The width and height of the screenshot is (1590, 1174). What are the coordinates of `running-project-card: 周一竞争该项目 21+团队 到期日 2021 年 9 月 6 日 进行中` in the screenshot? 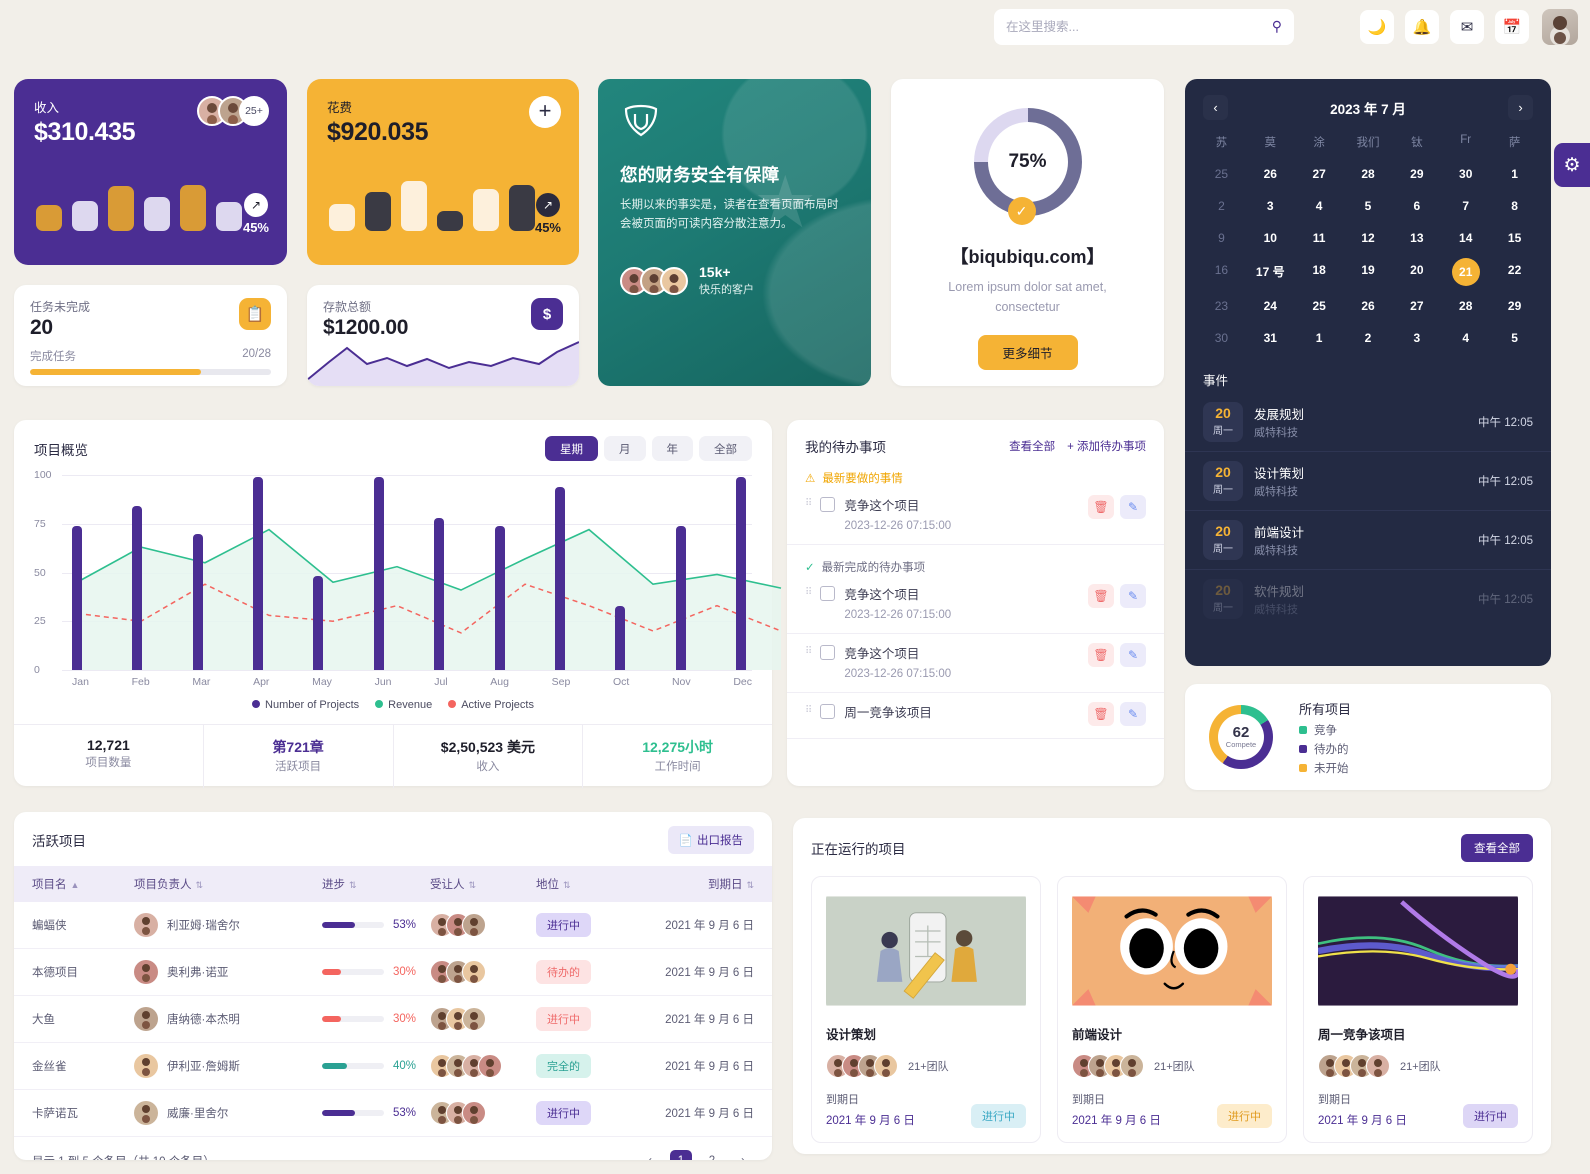 It's located at (1418, 1009).